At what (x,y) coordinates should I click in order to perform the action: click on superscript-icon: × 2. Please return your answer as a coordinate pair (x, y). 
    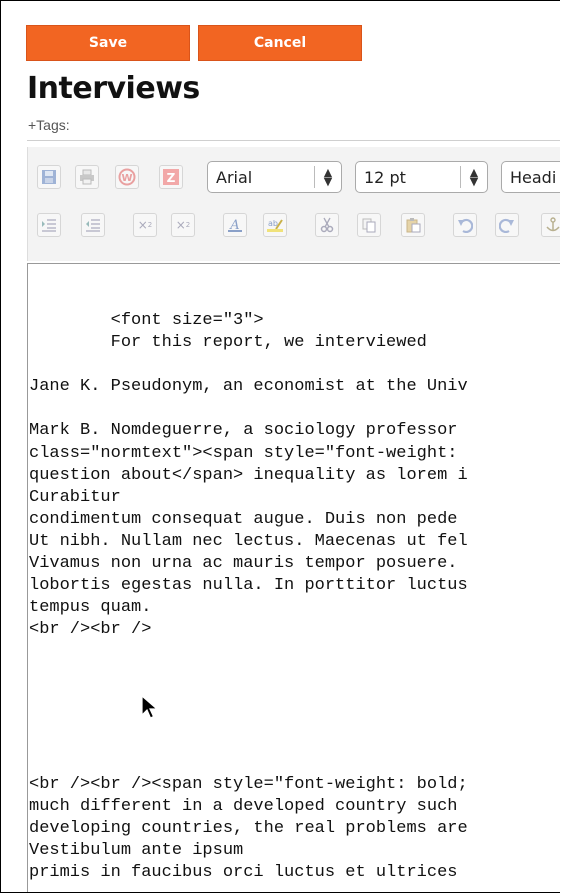
    Looking at the image, I should click on (183, 225).